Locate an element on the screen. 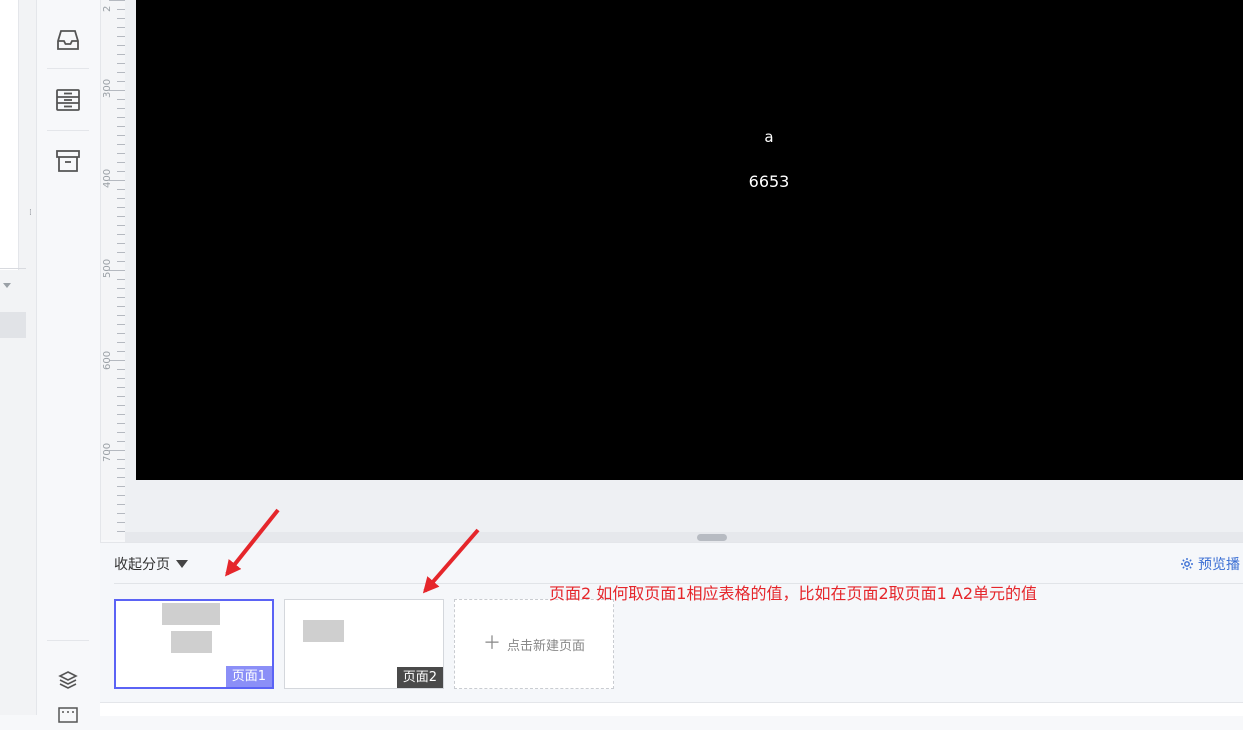  new-page-label: 点击新建页面 is located at coordinates (545, 646).